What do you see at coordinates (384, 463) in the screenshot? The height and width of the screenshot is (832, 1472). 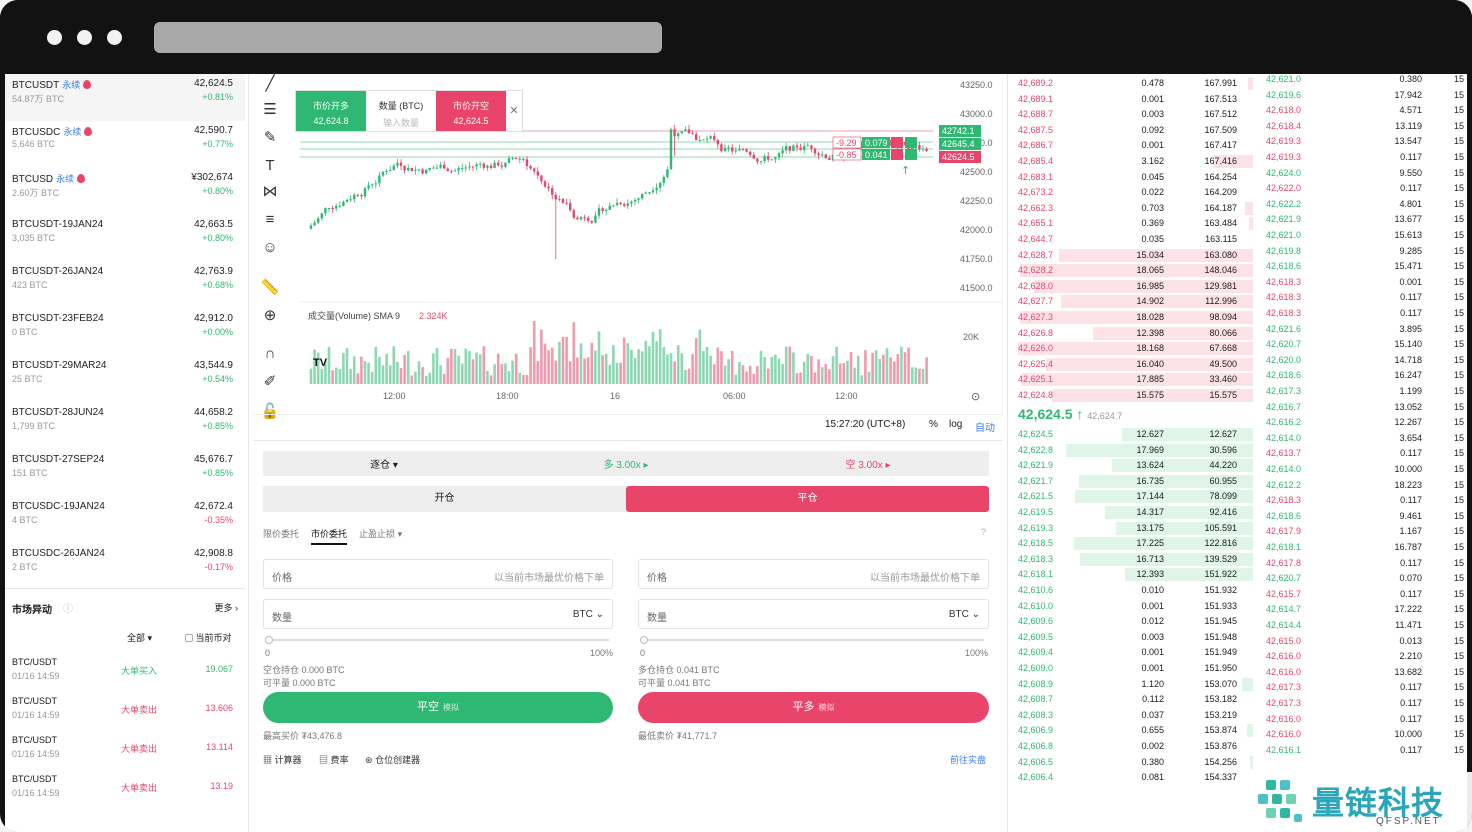 I see `margin-mode-dropdown: 逐仓 ▾` at bounding box center [384, 463].